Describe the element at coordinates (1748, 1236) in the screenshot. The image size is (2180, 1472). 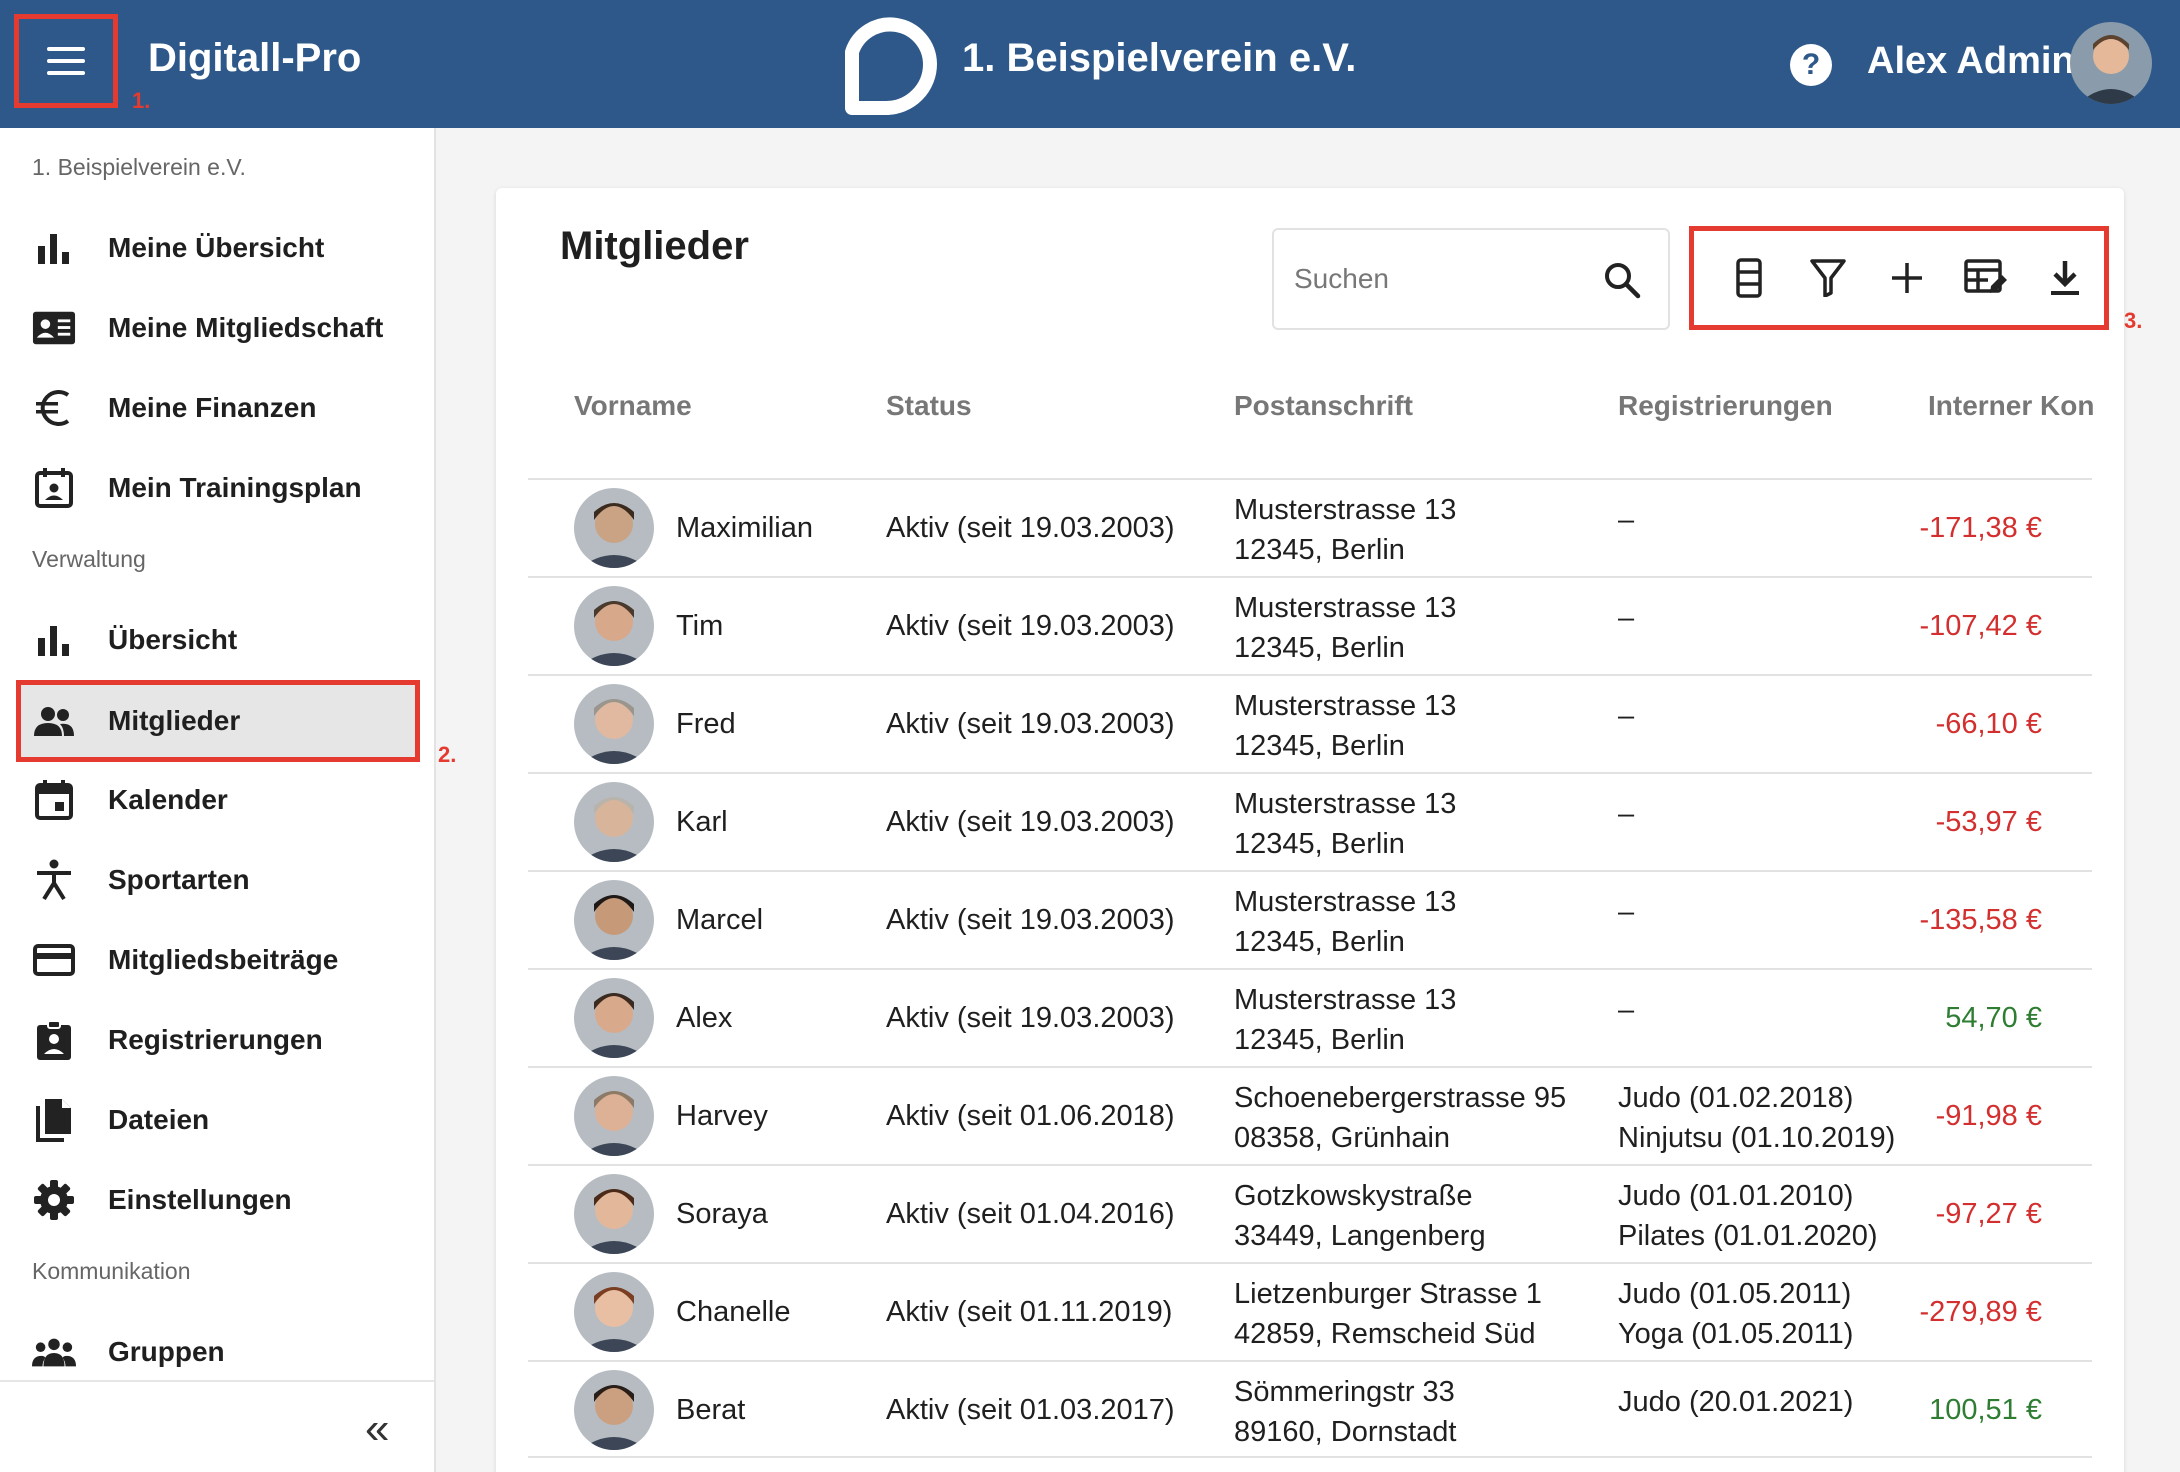
I see `registration-line-2: Pilates (01.01.2020)` at that location.